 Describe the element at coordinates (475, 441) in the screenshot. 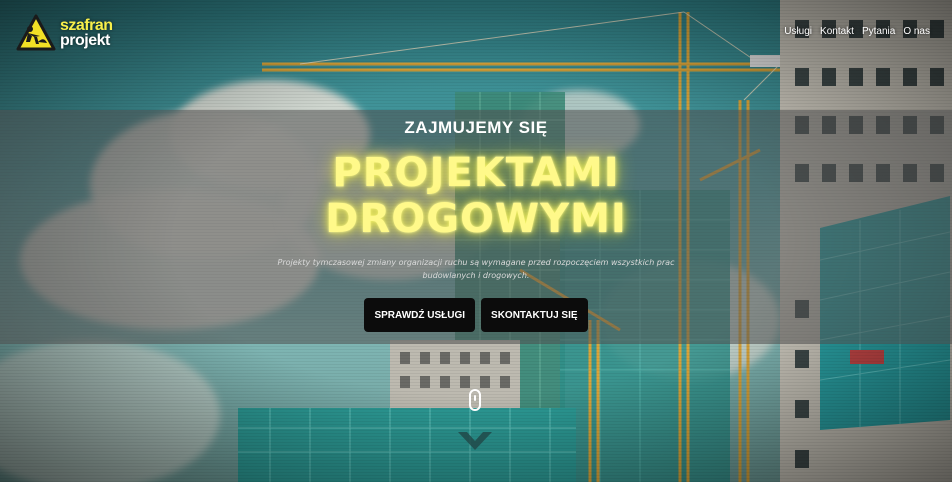

I see `chevron-down-icon` at that location.